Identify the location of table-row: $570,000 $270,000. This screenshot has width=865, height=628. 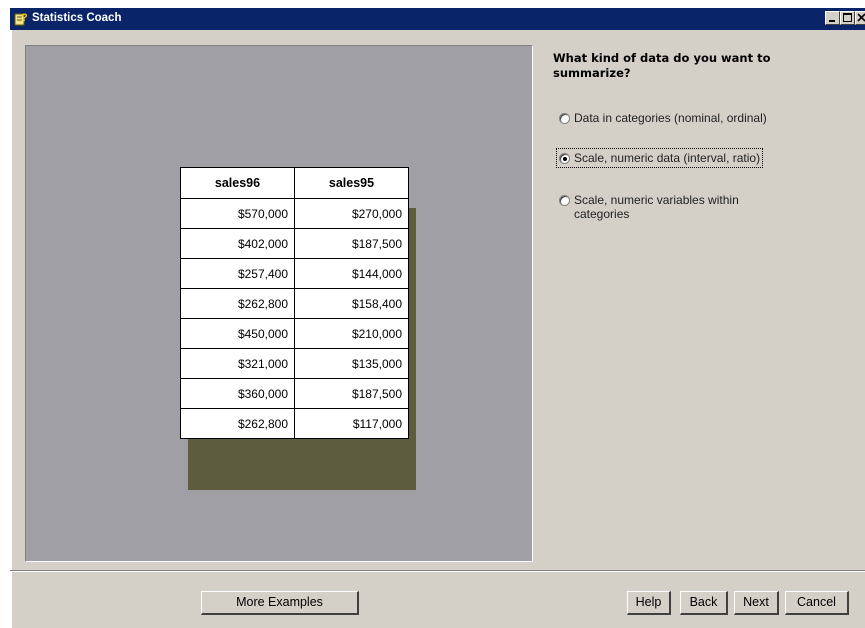
(294, 213).